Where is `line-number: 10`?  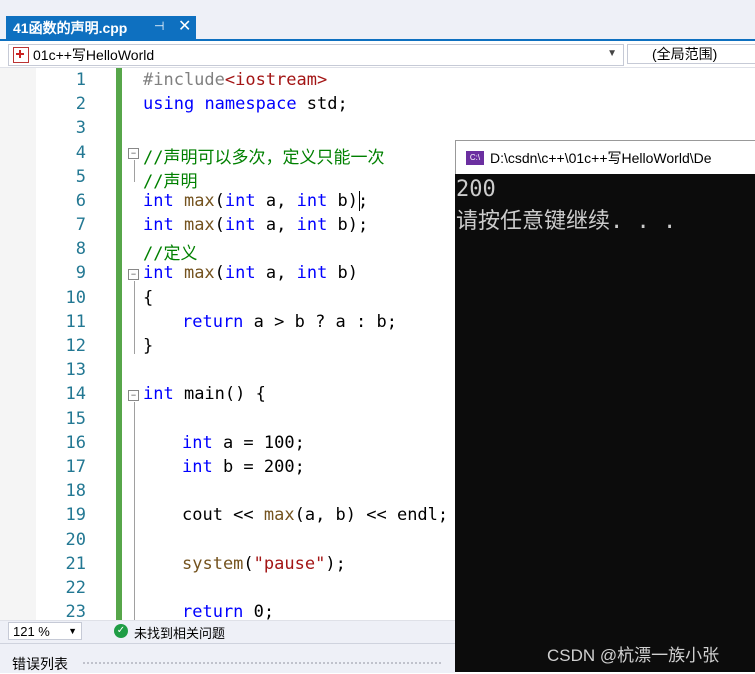 line-number: 10 is located at coordinates (75, 298).